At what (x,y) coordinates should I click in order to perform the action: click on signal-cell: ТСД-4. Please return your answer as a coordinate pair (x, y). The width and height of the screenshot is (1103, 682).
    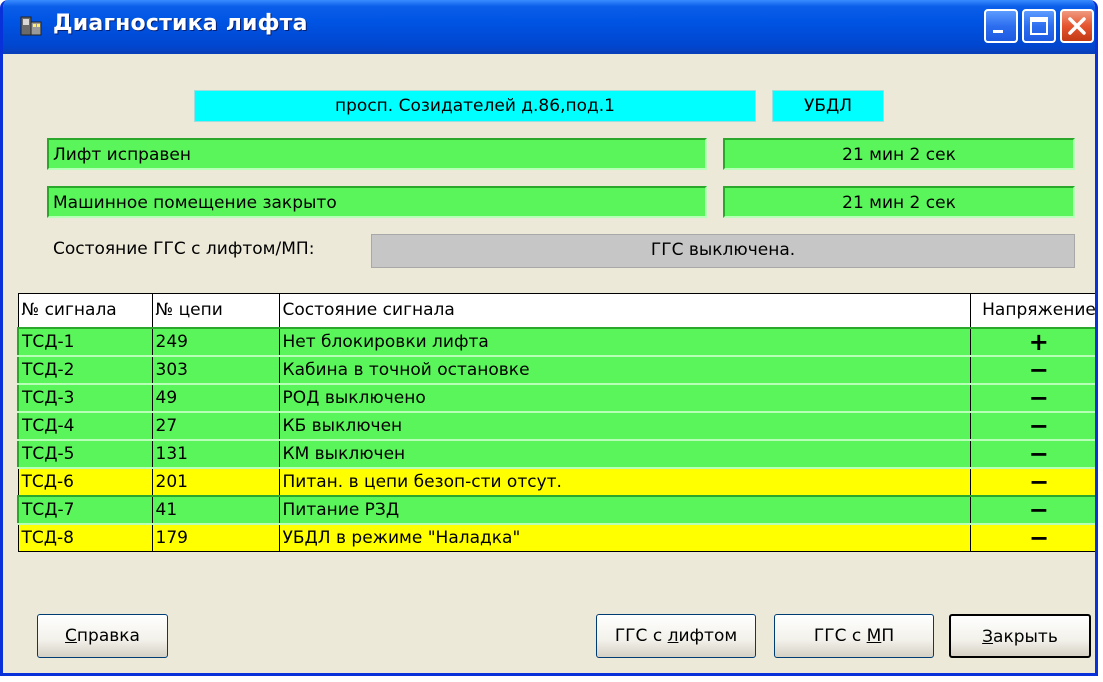
    Looking at the image, I should click on (85, 425).